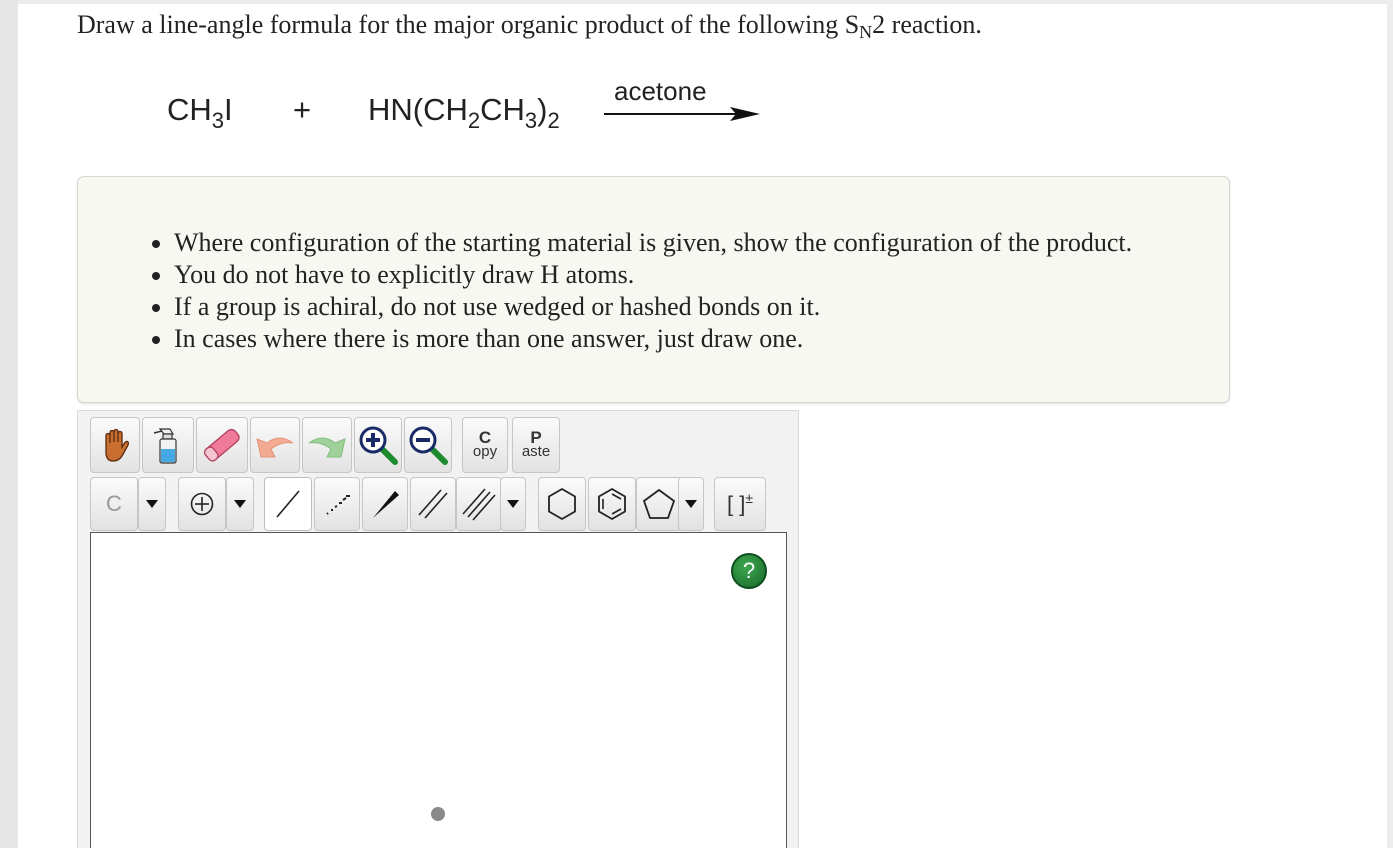 The image size is (1393, 848). I want to click on zoom-out-button, so click(428, 445).